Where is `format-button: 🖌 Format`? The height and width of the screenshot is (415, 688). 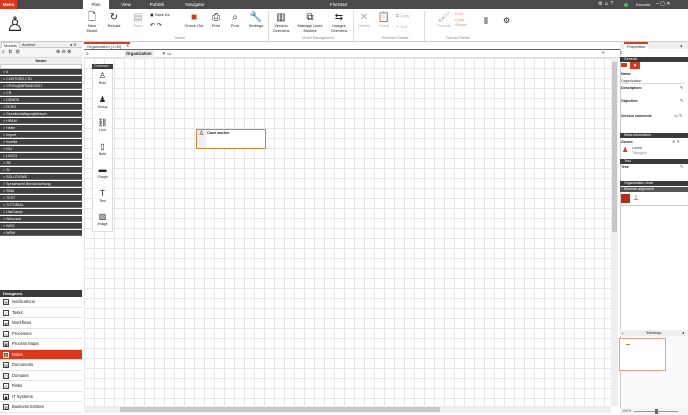
format-button: 🖌 Format is located at coordinates (444, 23).